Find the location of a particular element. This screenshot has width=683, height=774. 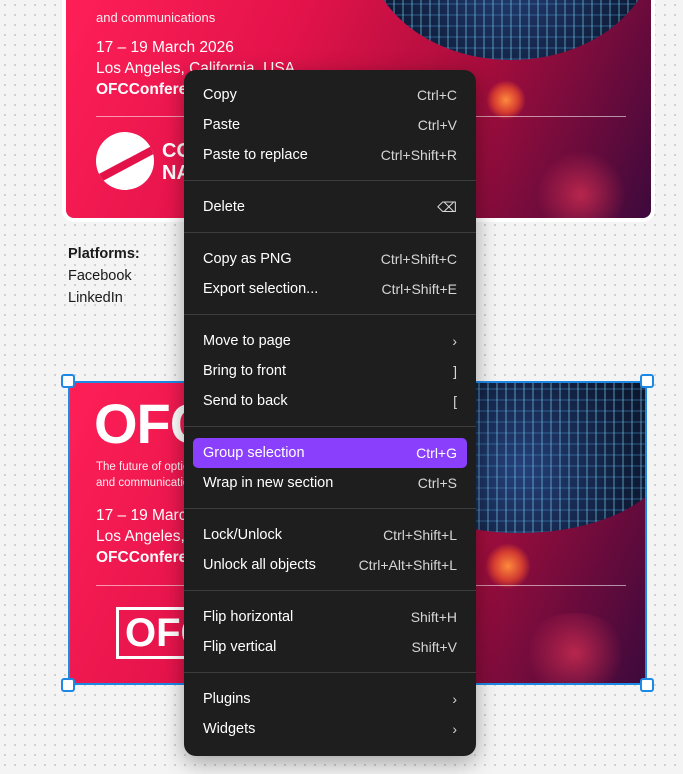

menu-item-label: Bring to front is located at coordinates (245, 371).